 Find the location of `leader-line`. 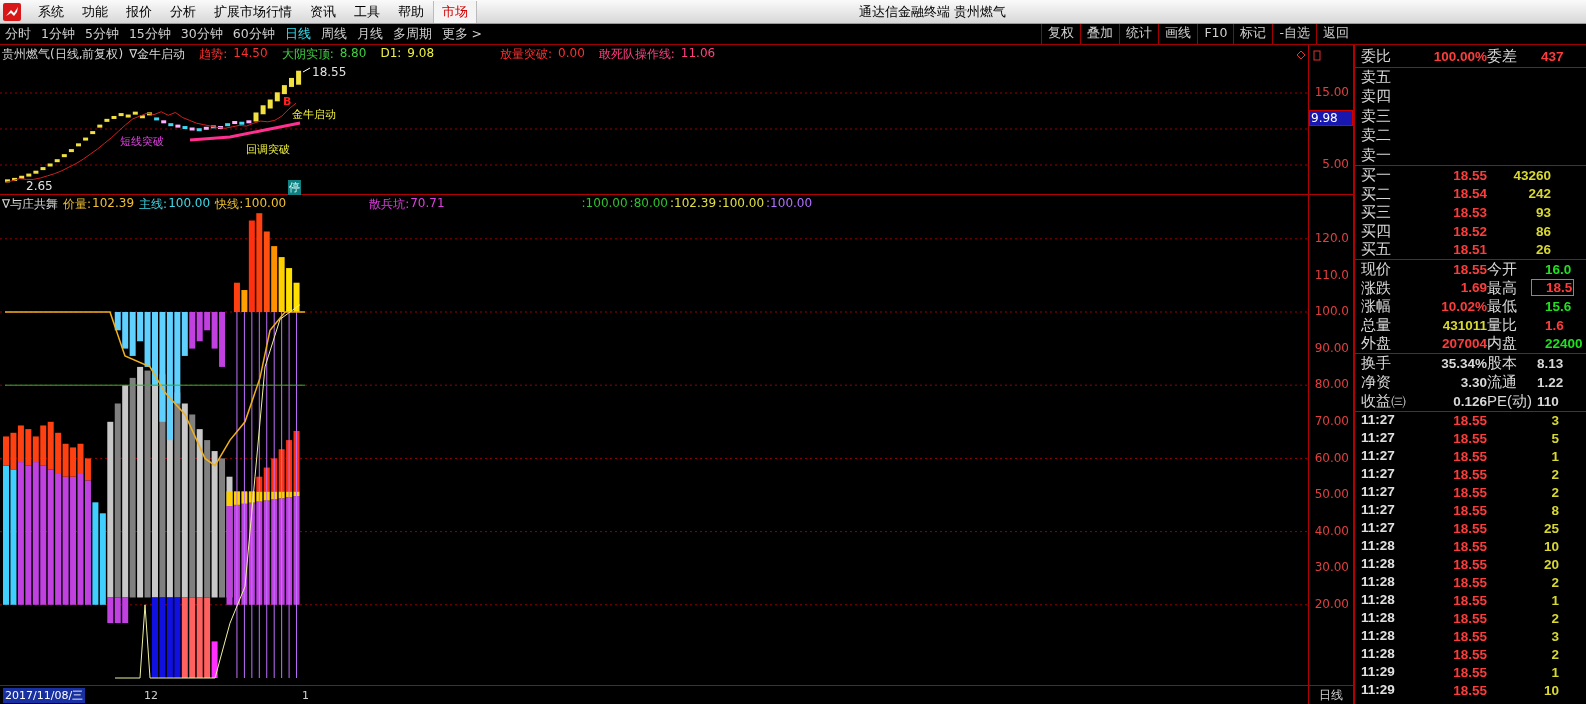

leader-line is located at coordinates (306, 70).